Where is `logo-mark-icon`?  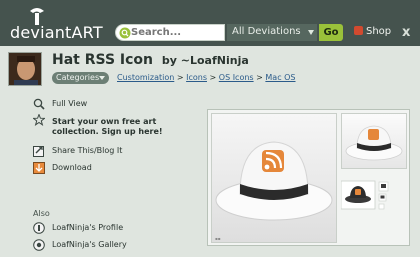
logo-mark-icon is located at coordinates (37, 16).